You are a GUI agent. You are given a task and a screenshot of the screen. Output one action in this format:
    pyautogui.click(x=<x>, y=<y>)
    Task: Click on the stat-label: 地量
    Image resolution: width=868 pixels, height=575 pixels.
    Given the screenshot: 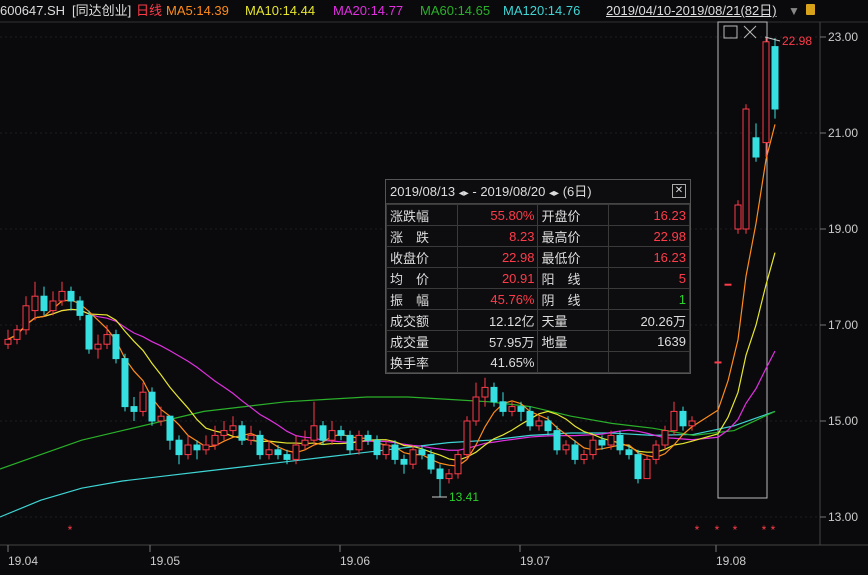 What is the action you would take?
    pyautogui.click(x=573, y=341)
    